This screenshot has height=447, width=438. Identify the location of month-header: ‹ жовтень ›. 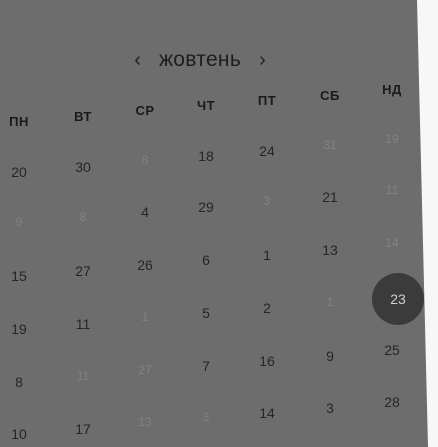
(200, 60).